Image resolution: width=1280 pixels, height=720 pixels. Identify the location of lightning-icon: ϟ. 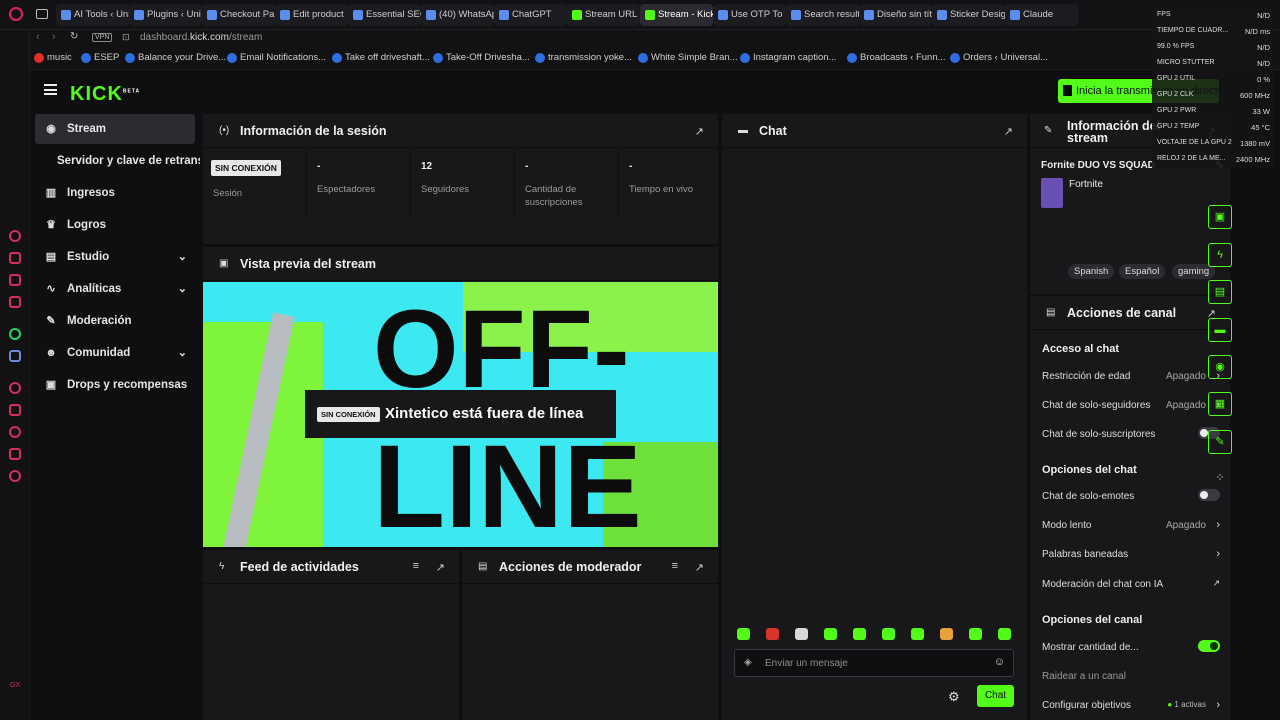
(1220, 255).